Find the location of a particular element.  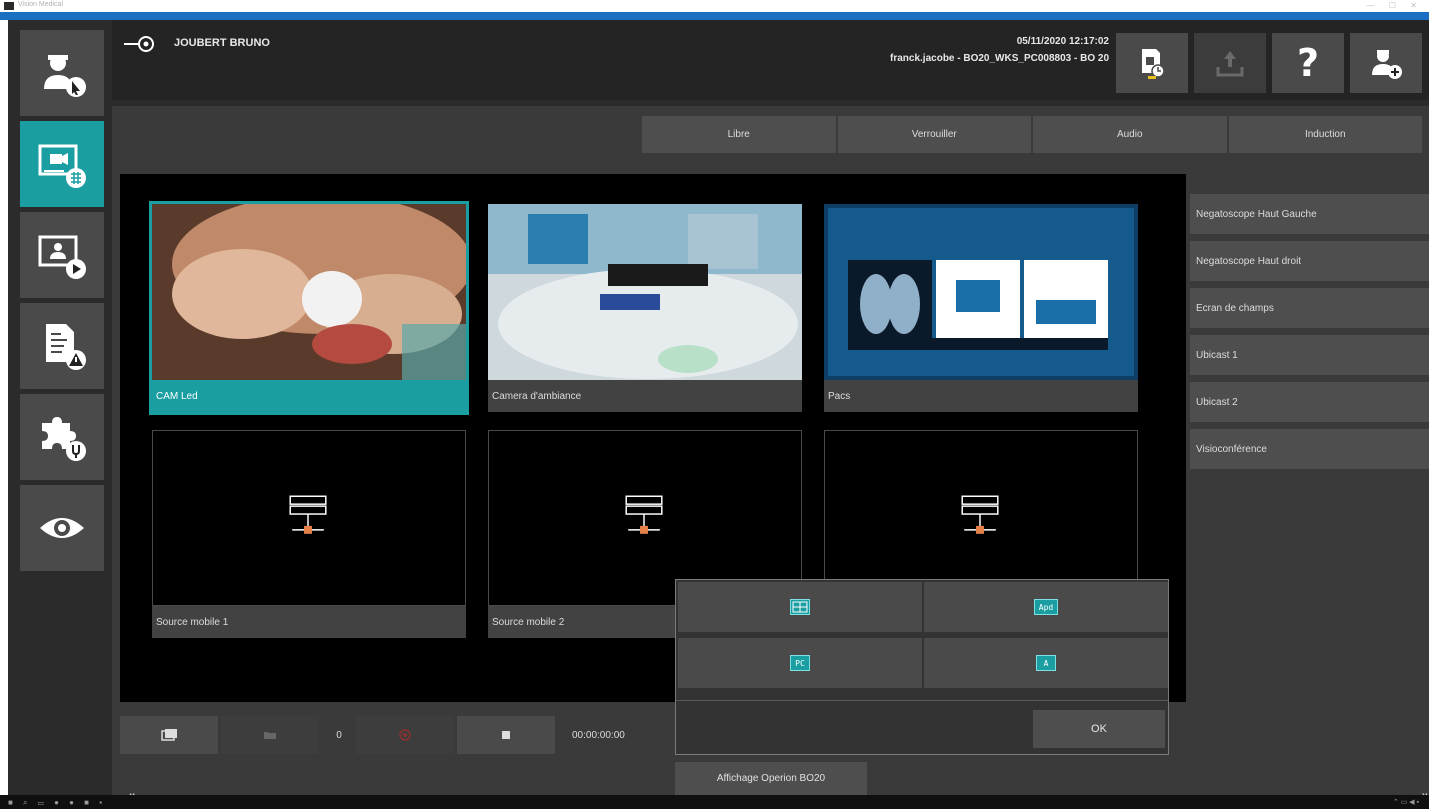

surgeon-icon is located at coordinates (65, 76).